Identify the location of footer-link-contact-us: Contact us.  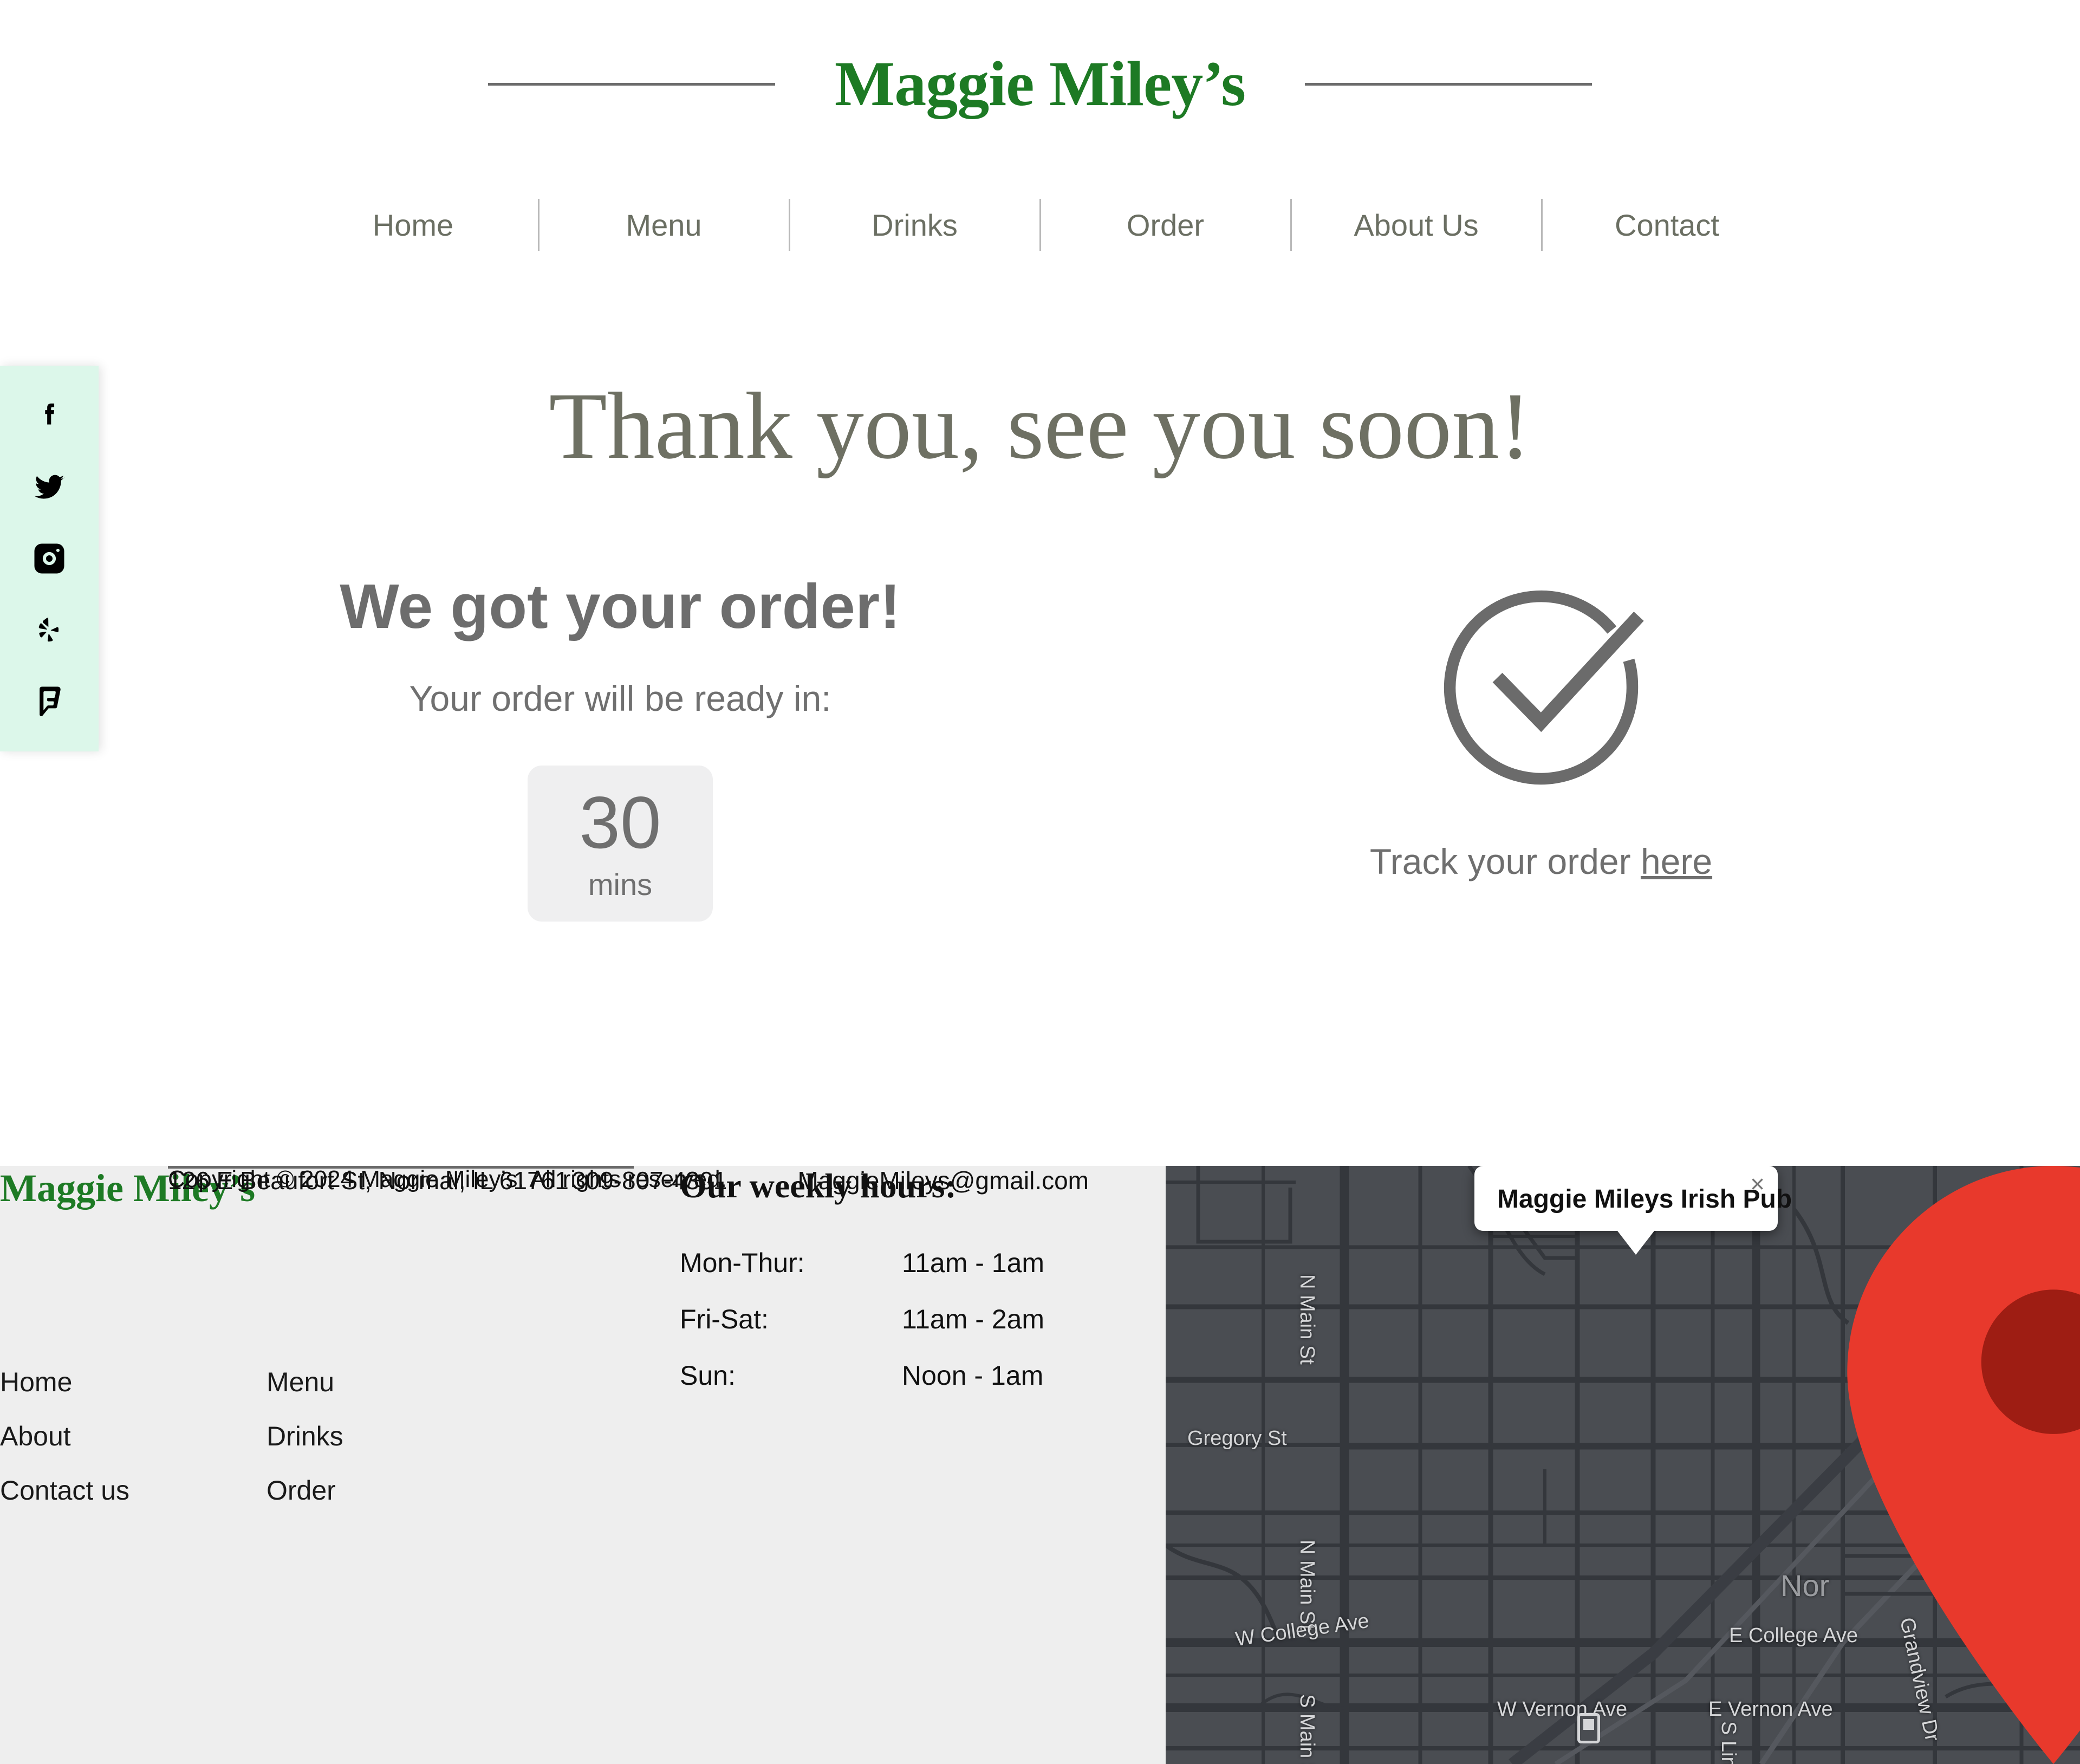
(108, 1490).